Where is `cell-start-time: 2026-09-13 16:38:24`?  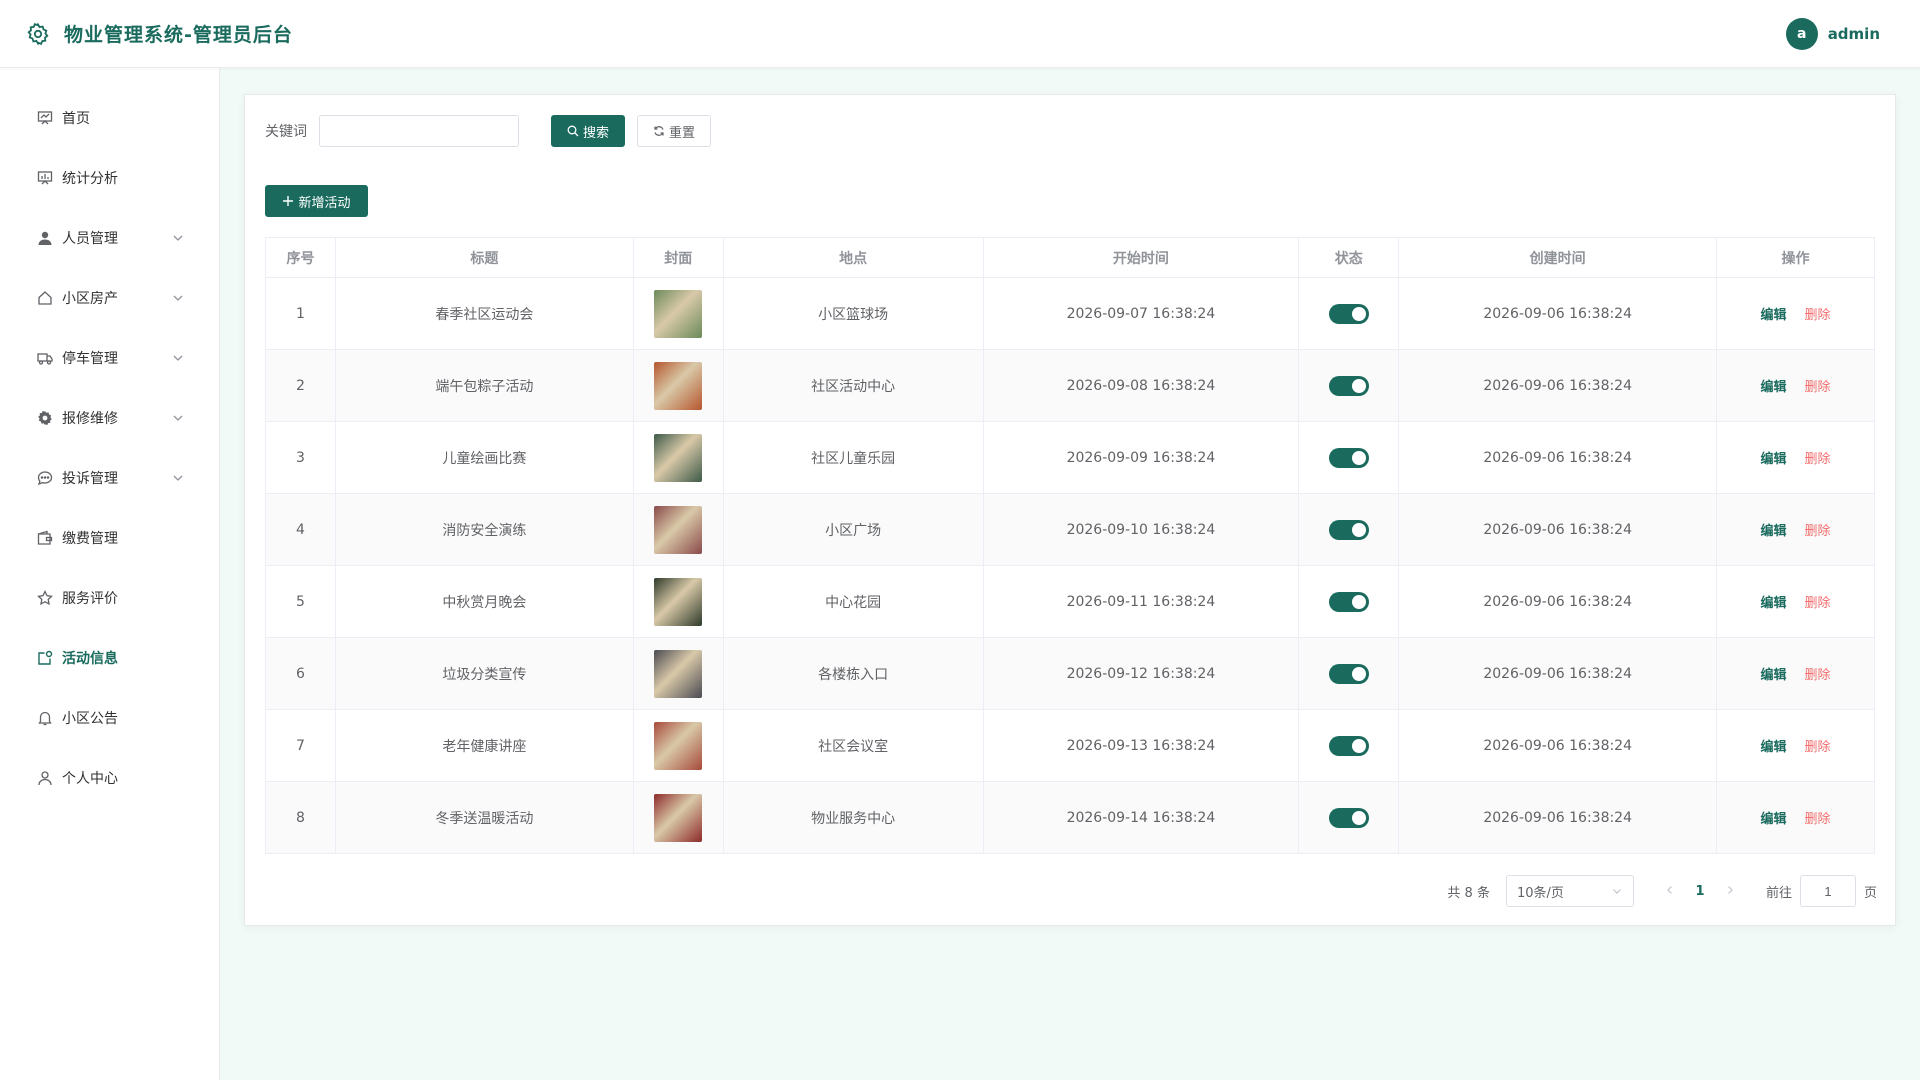 cell-start-time: 2026-09-13 16:38:24 is located at coordinates (1141, 745).